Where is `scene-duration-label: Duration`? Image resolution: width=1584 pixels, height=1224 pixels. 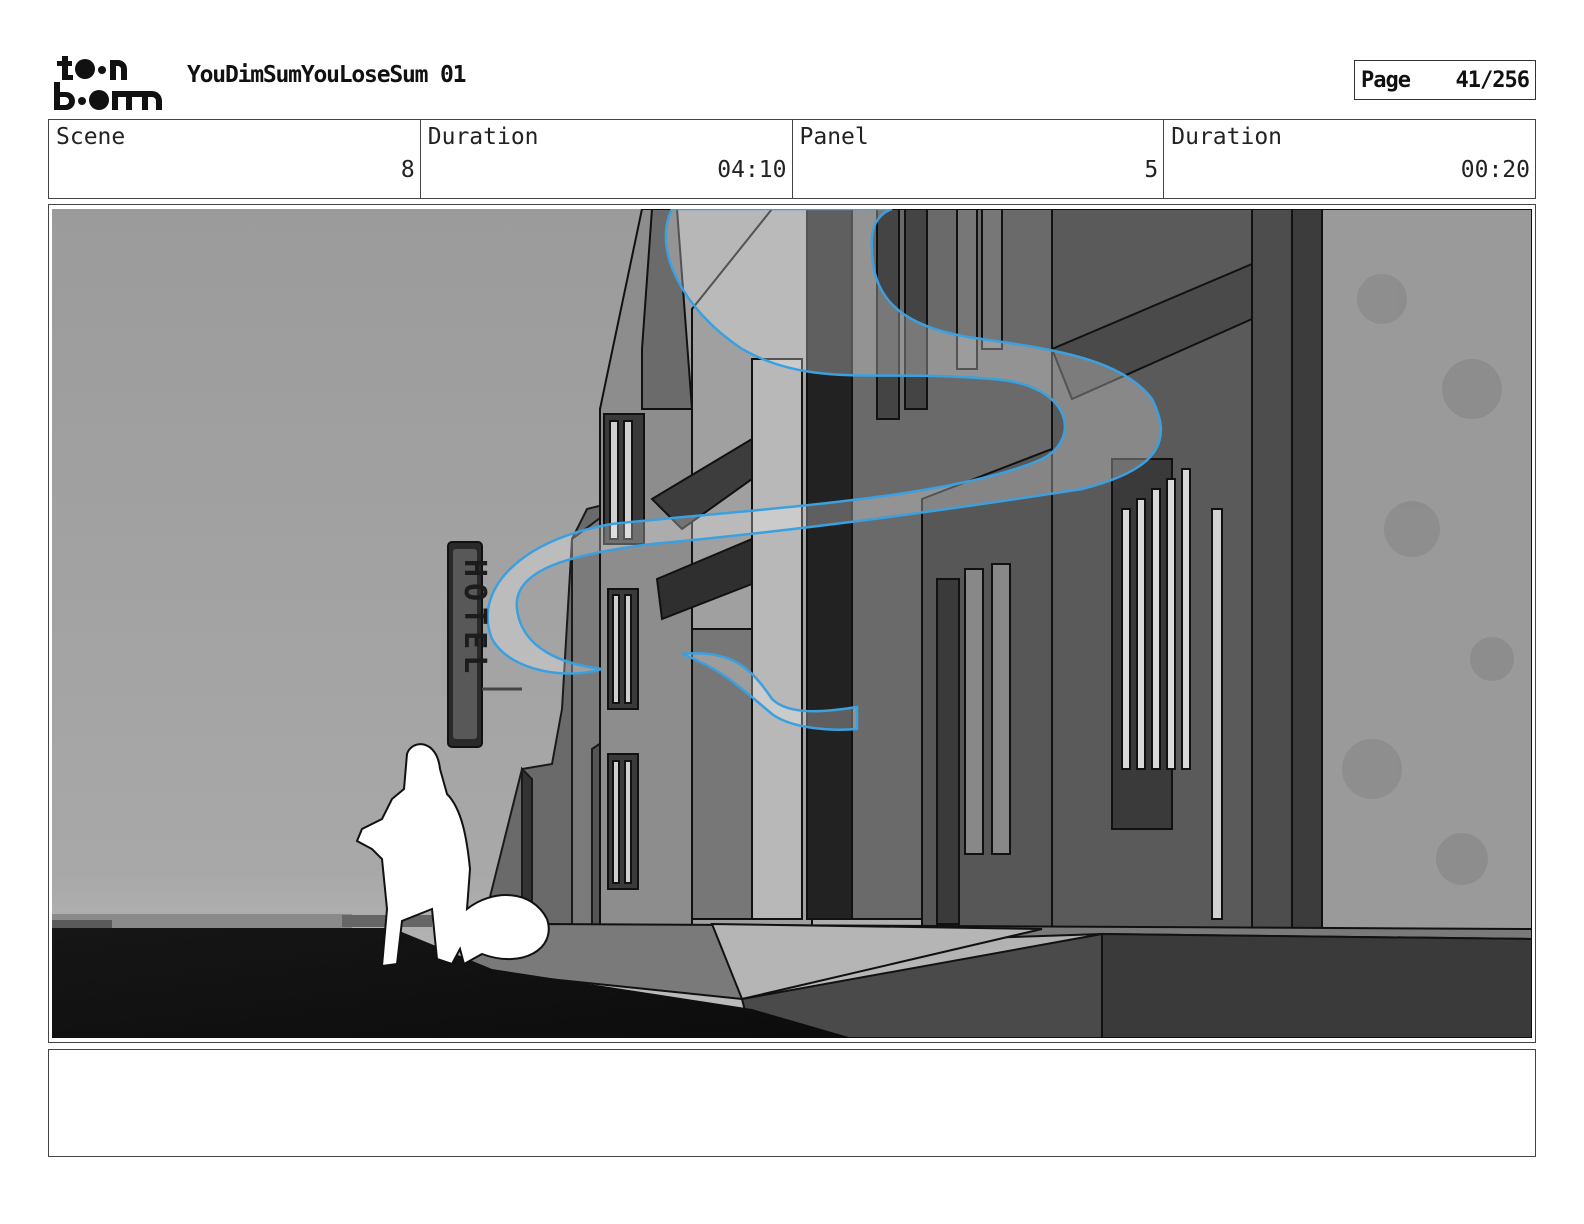 scene-duration-label: Duration is located at coordinates (483, 137).